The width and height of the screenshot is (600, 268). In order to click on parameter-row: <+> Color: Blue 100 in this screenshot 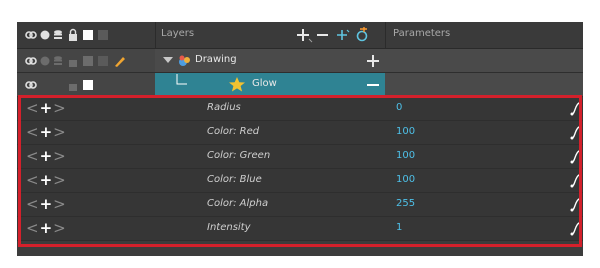, I will do `click(300, 181)`.